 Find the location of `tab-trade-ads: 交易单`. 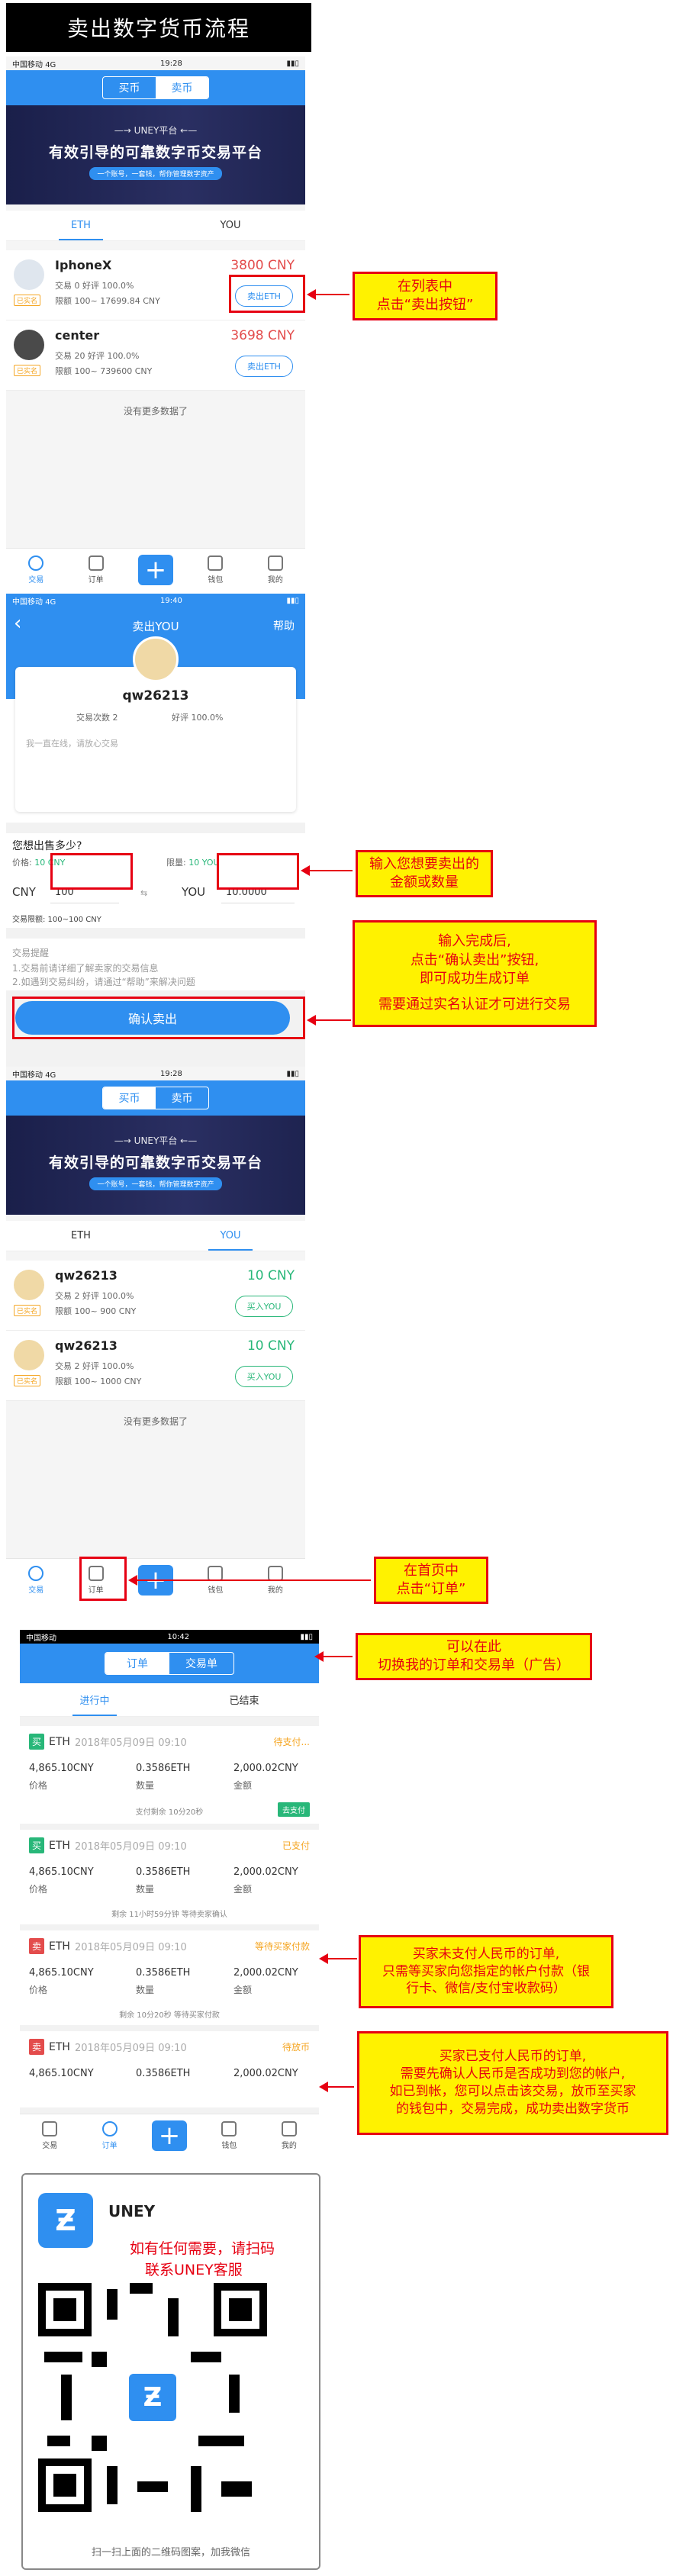

tab-trade-ads: 交易单 is located at coordinates (201, 1663).